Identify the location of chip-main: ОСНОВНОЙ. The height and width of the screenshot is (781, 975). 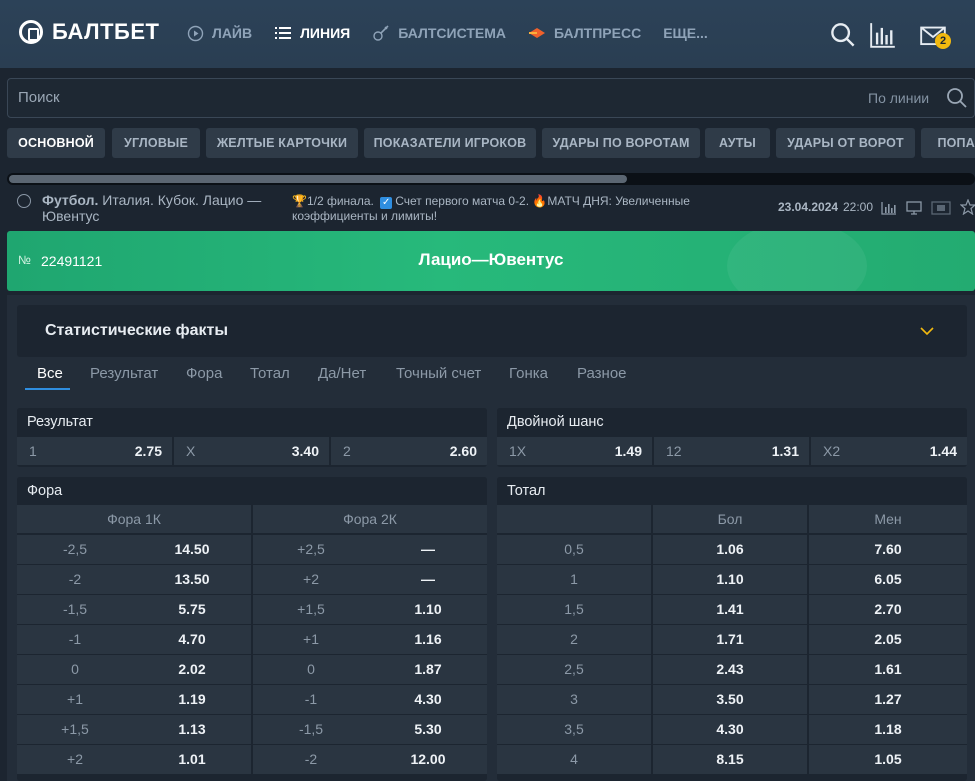
(56, 143).